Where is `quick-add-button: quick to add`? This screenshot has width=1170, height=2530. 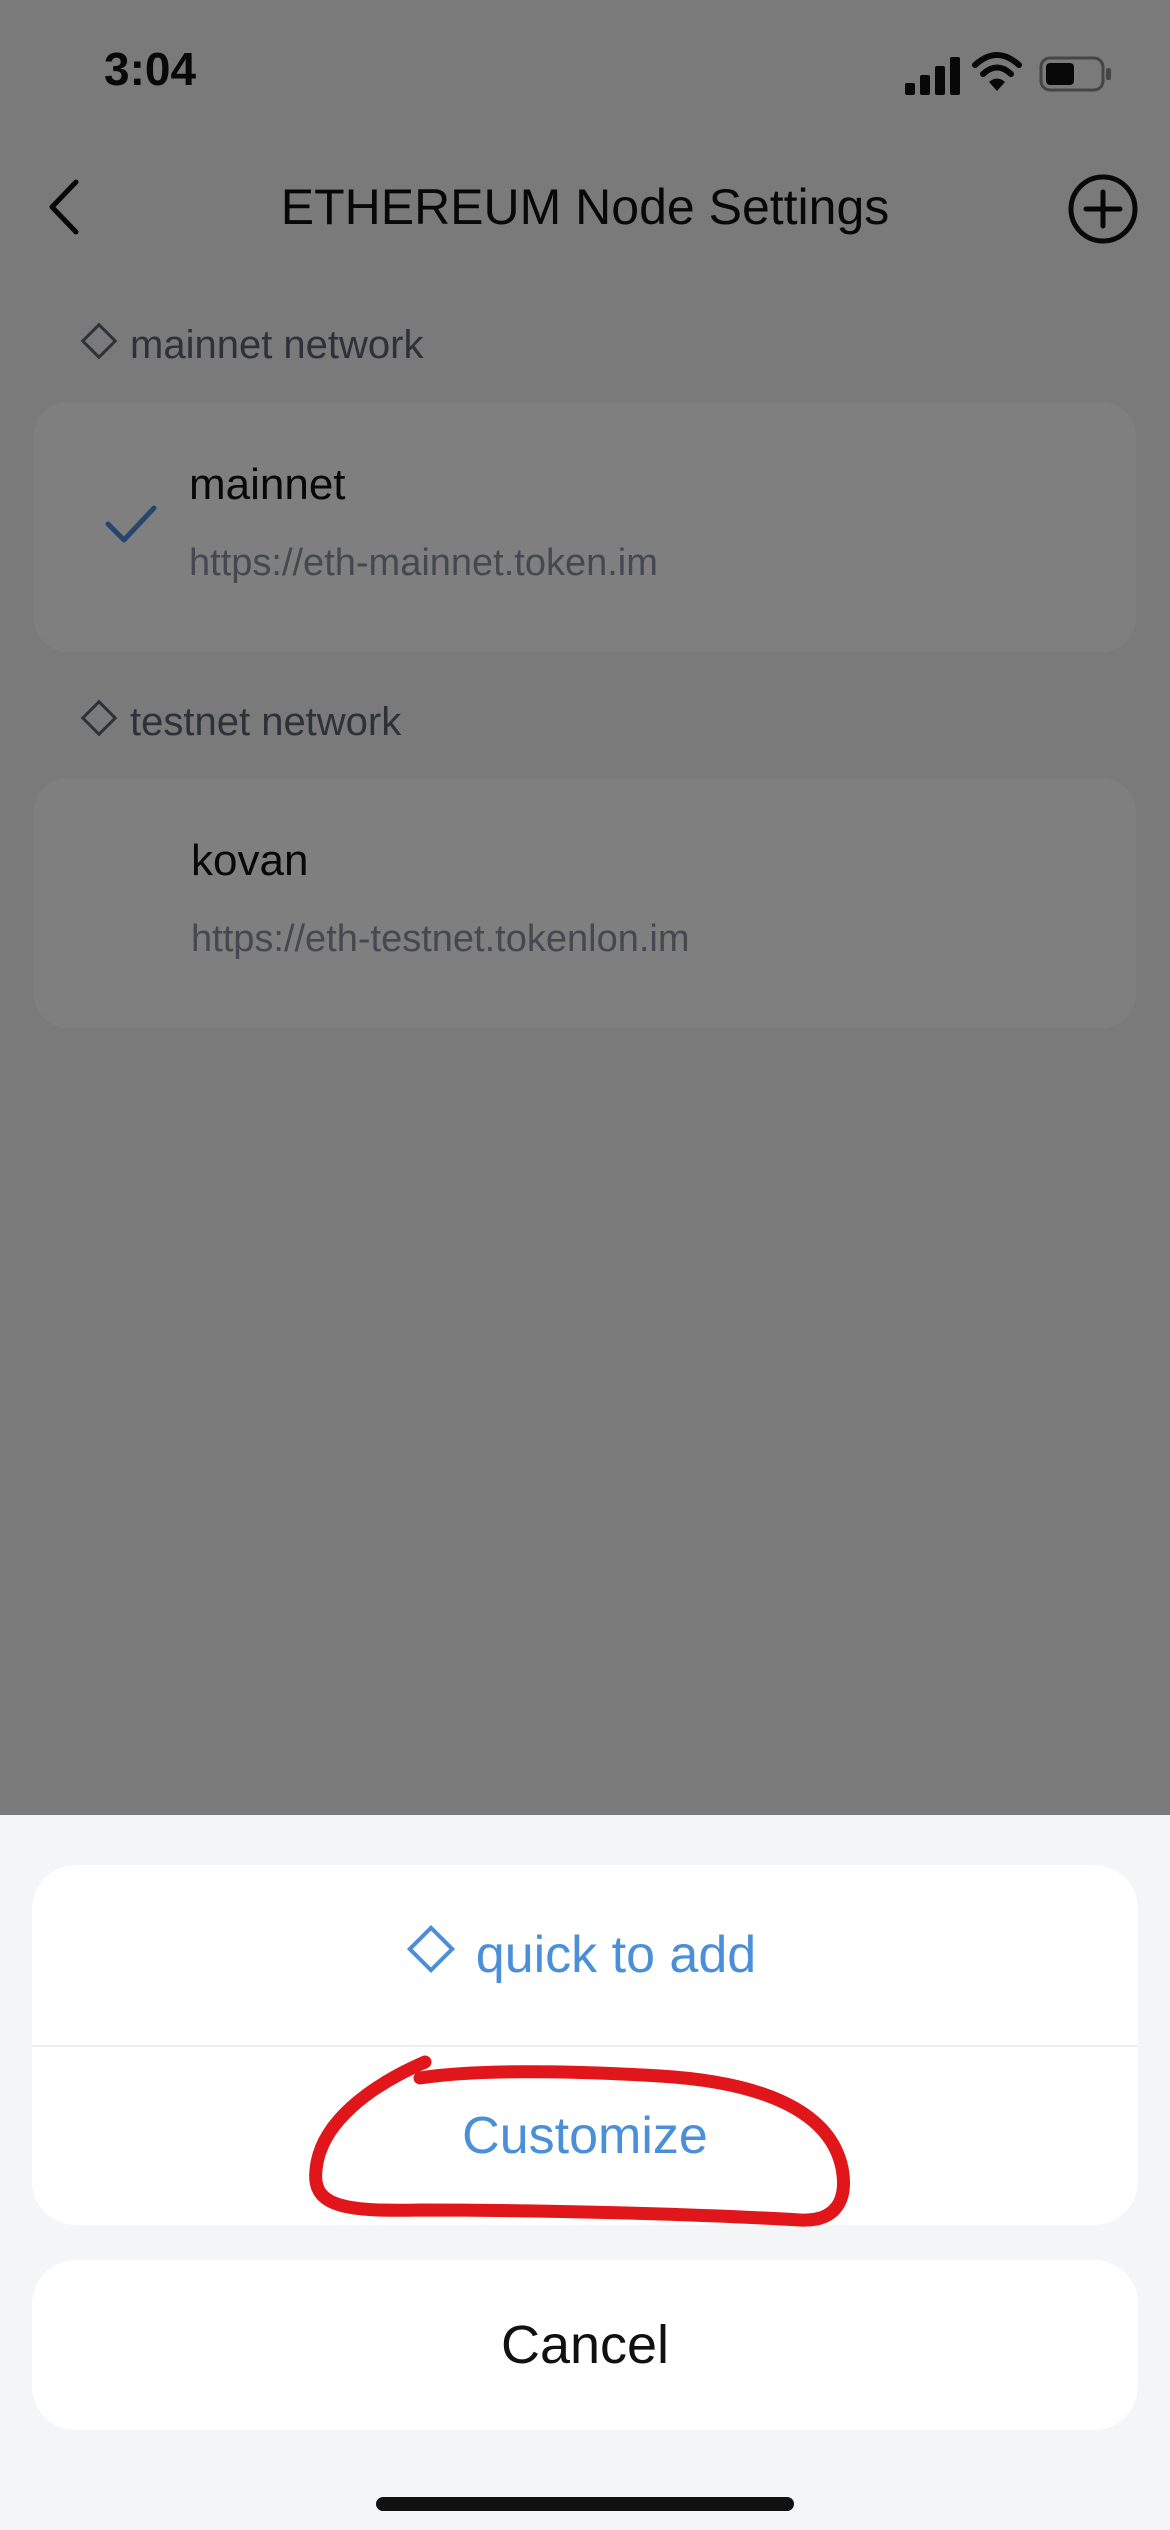
quick-add-button: quick to add is located at coordinates (585, 1955).